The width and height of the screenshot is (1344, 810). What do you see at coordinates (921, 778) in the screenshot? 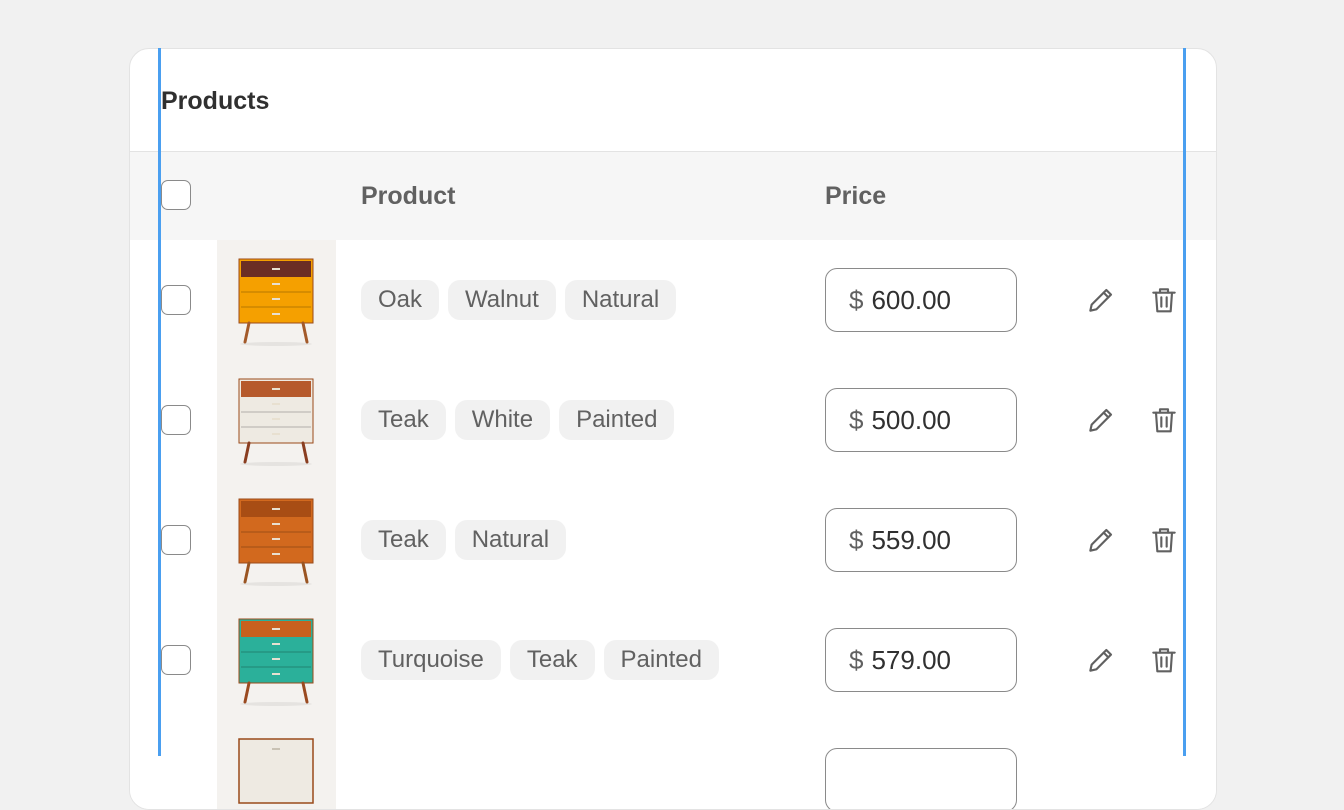
I see `price-input` at bounding box center [921, 778].